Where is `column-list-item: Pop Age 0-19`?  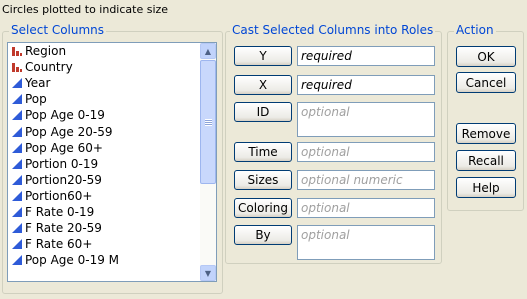 column-list-item: Pop Age 0-19 is located at coordinates (104, 115).